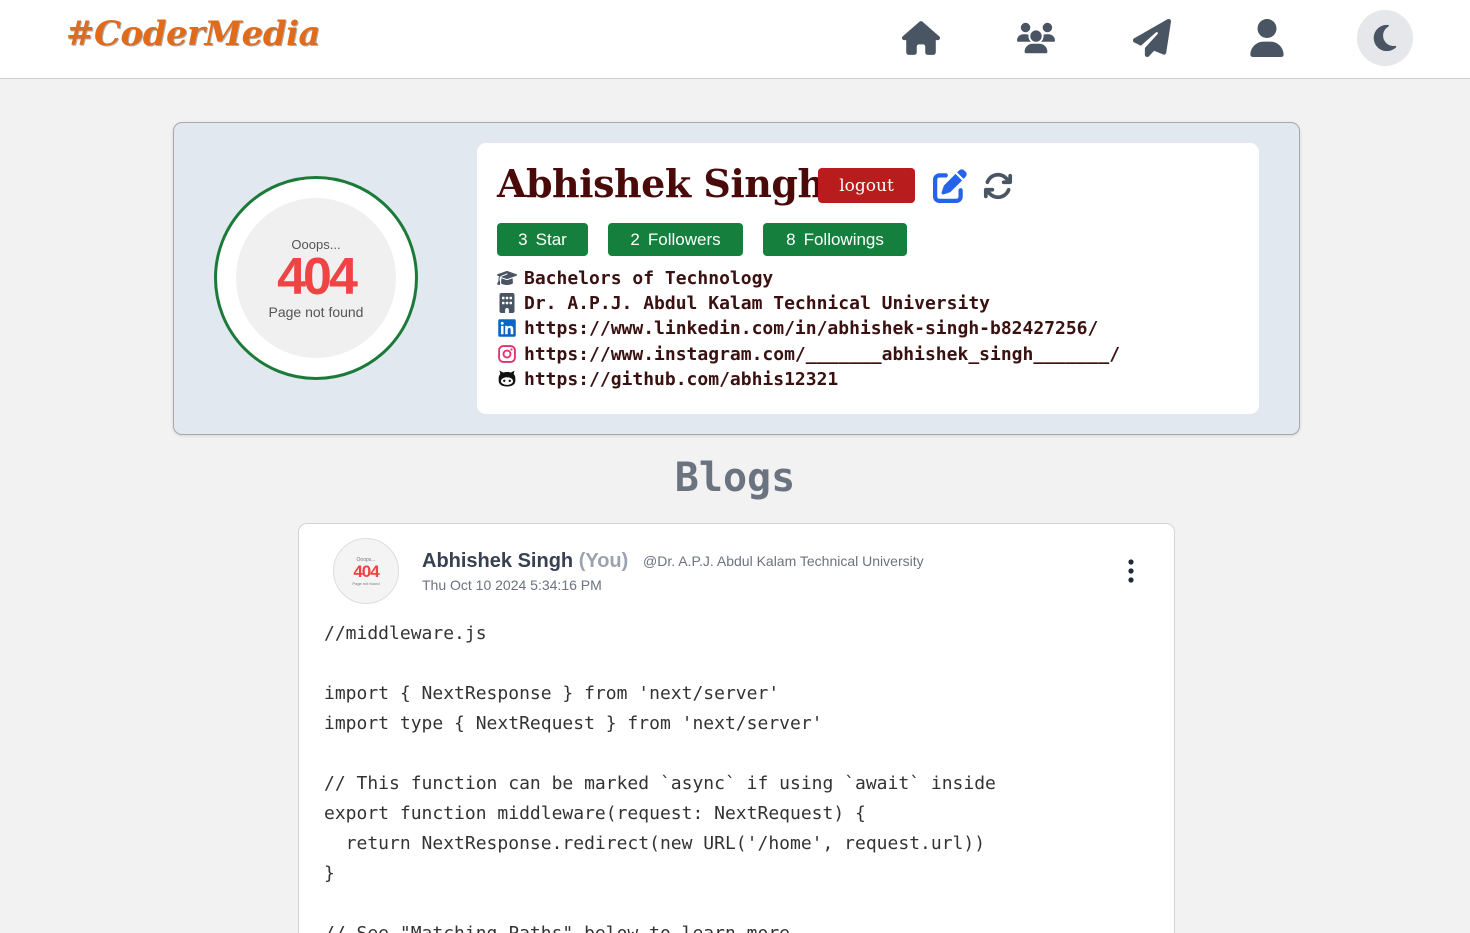 This screenshot has width=1470, height=933. I want to click on star-count-button: 3 Star, so click(542, 239).